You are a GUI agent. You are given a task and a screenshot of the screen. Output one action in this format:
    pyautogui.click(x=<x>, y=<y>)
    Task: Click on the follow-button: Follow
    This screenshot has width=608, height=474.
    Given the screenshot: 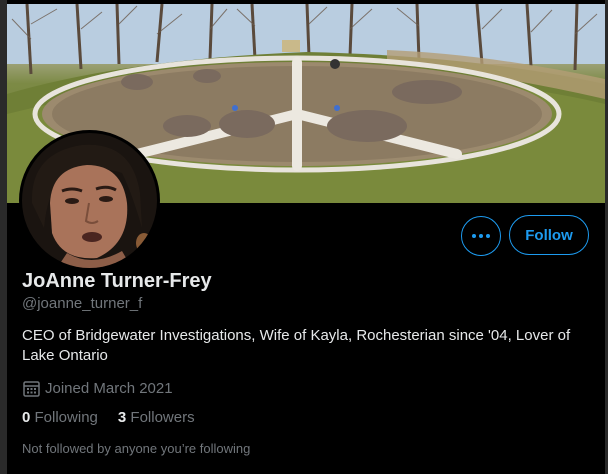 What is the action you would take?
    pyautogui.click(x=549, y=235)
    